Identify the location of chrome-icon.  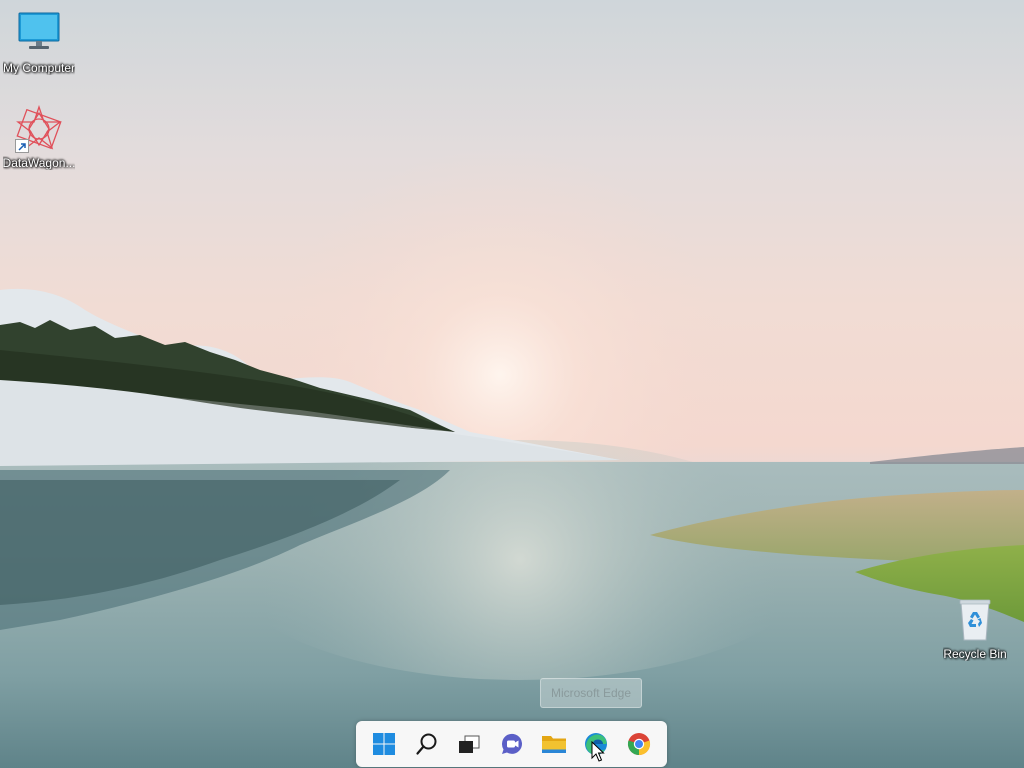
(638, 744).